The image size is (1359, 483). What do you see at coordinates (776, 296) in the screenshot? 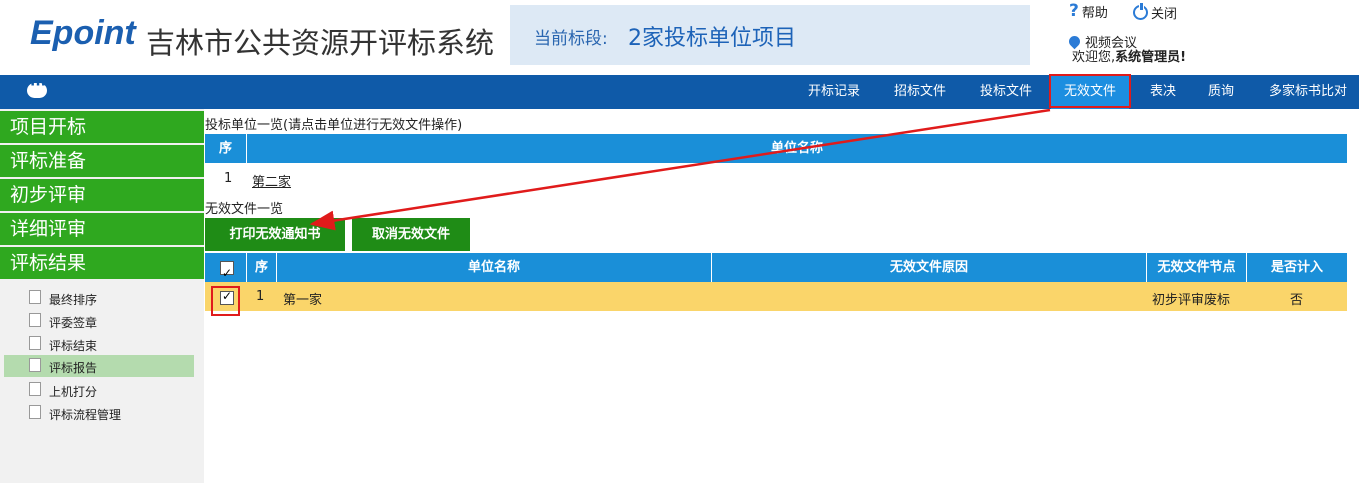
I see `table-row: 1 第一家 初步评审废标 否` at bounding box center [776, 296].